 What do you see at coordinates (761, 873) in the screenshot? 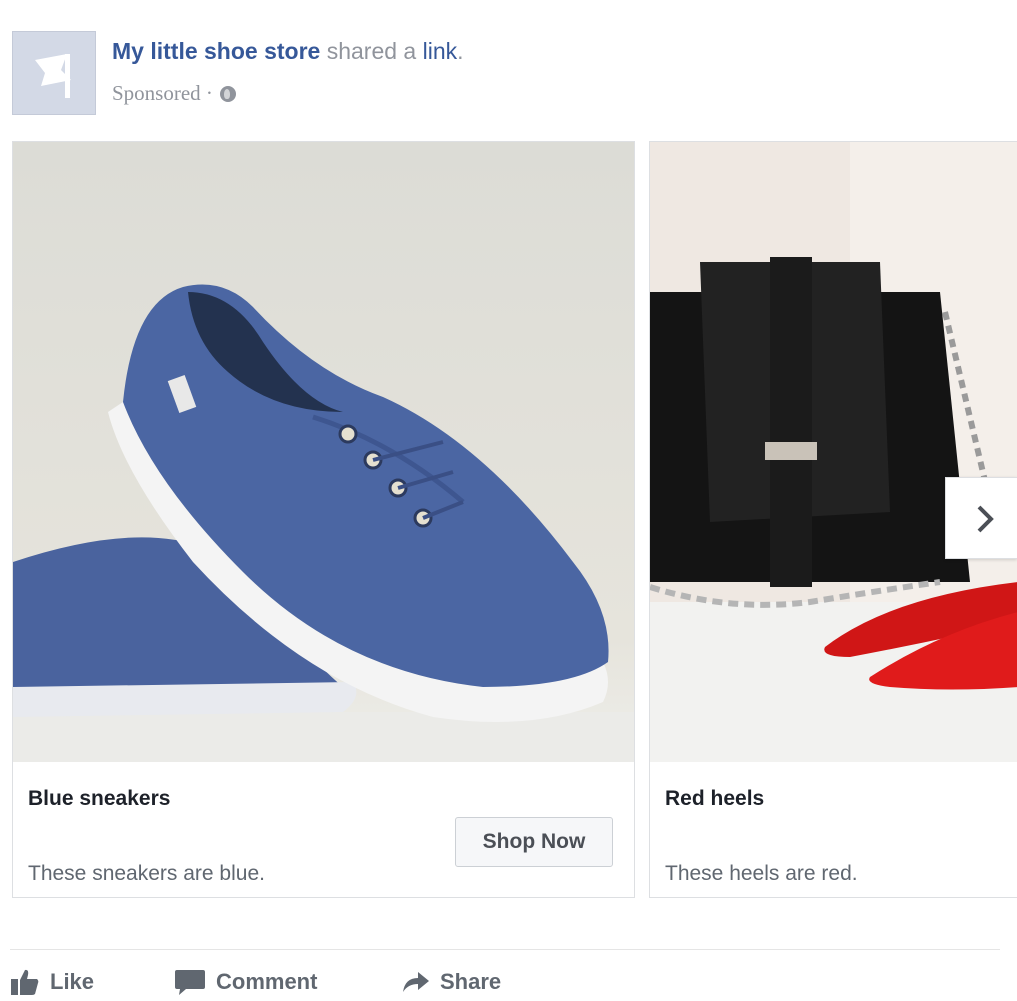
I see `card-description: These heels are red.` at bounding box center [761, 873].